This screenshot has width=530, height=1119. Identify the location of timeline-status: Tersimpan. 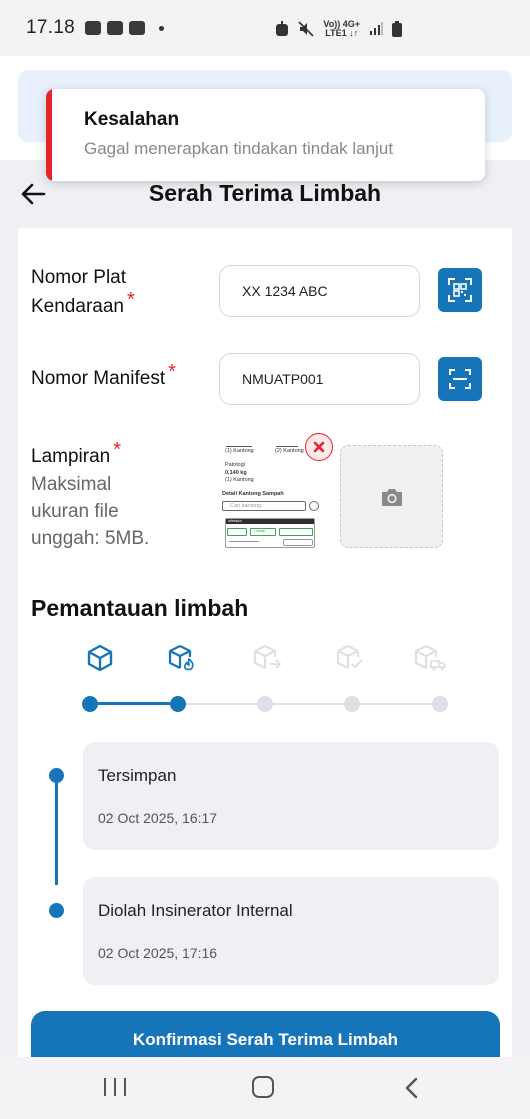
(137, 775).